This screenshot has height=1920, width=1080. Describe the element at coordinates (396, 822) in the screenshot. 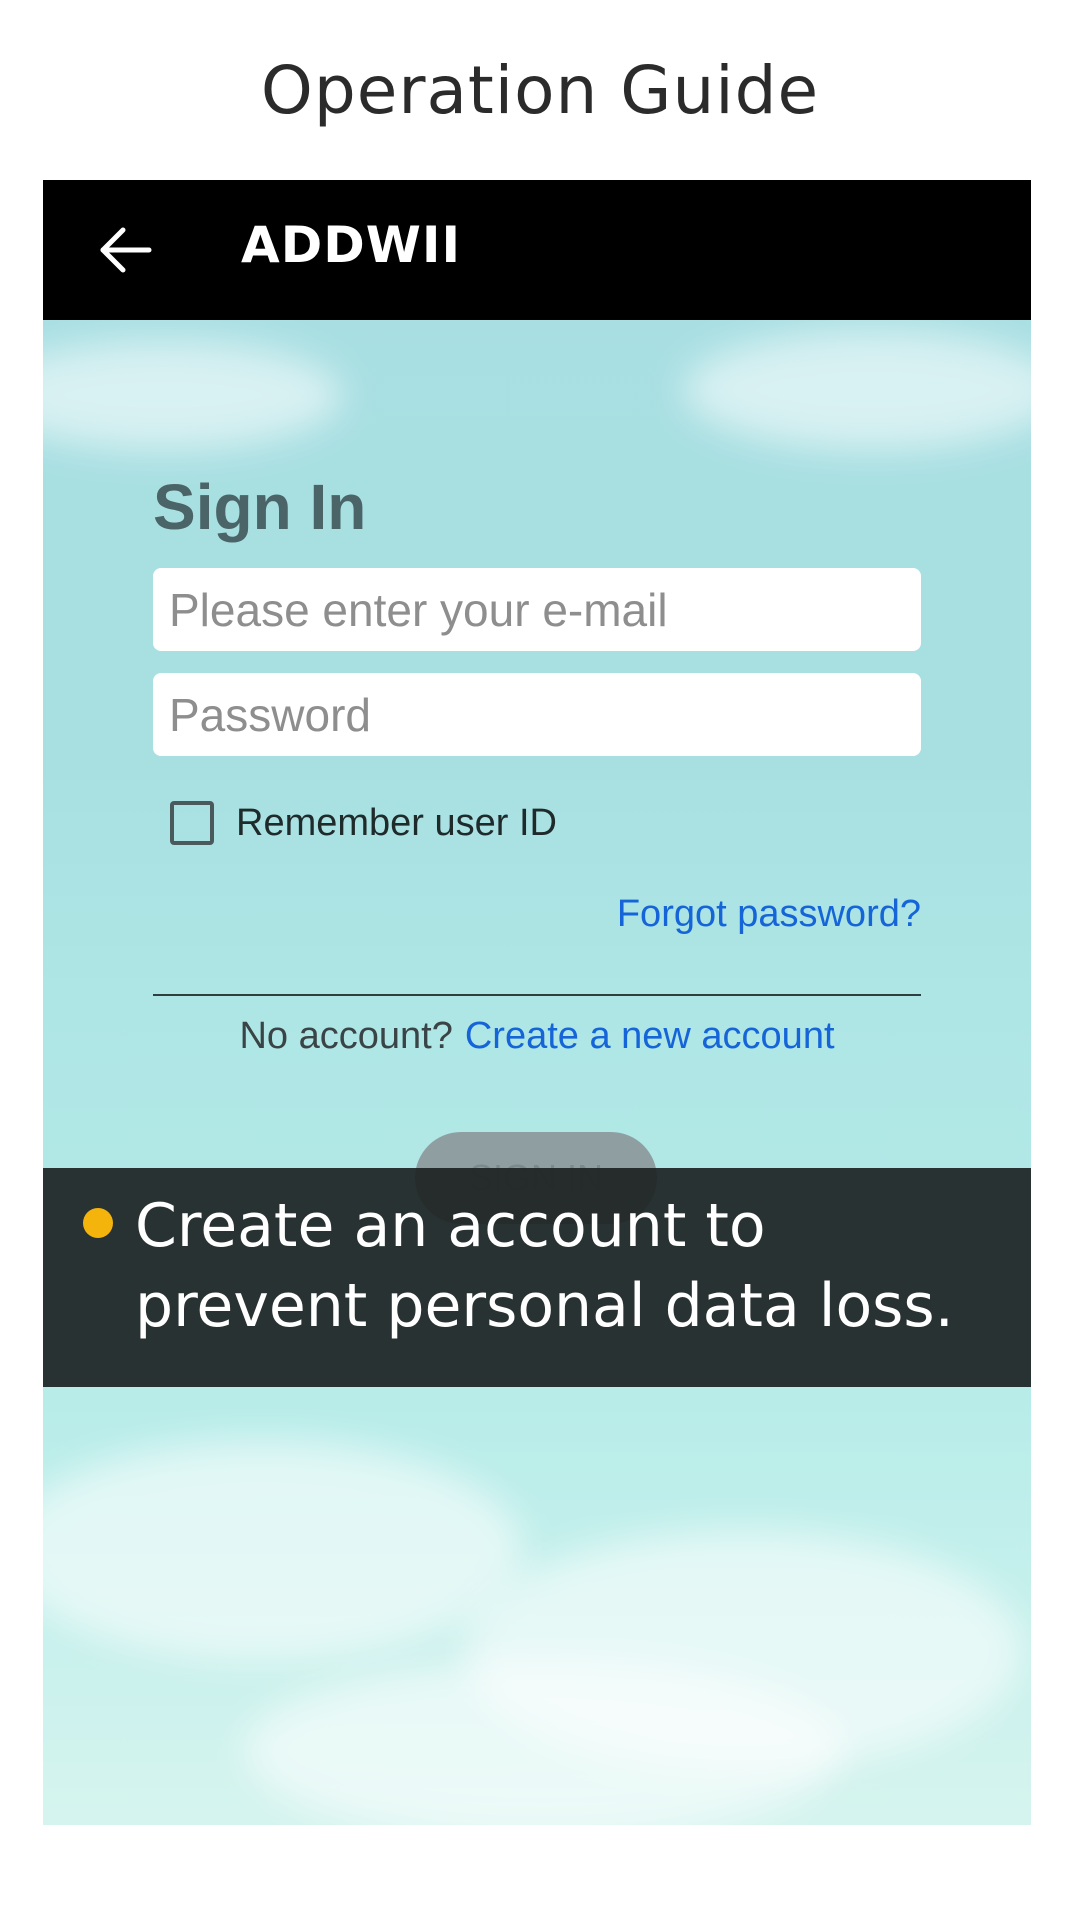

I see `remember-user-label: Remember user ID` at that location.